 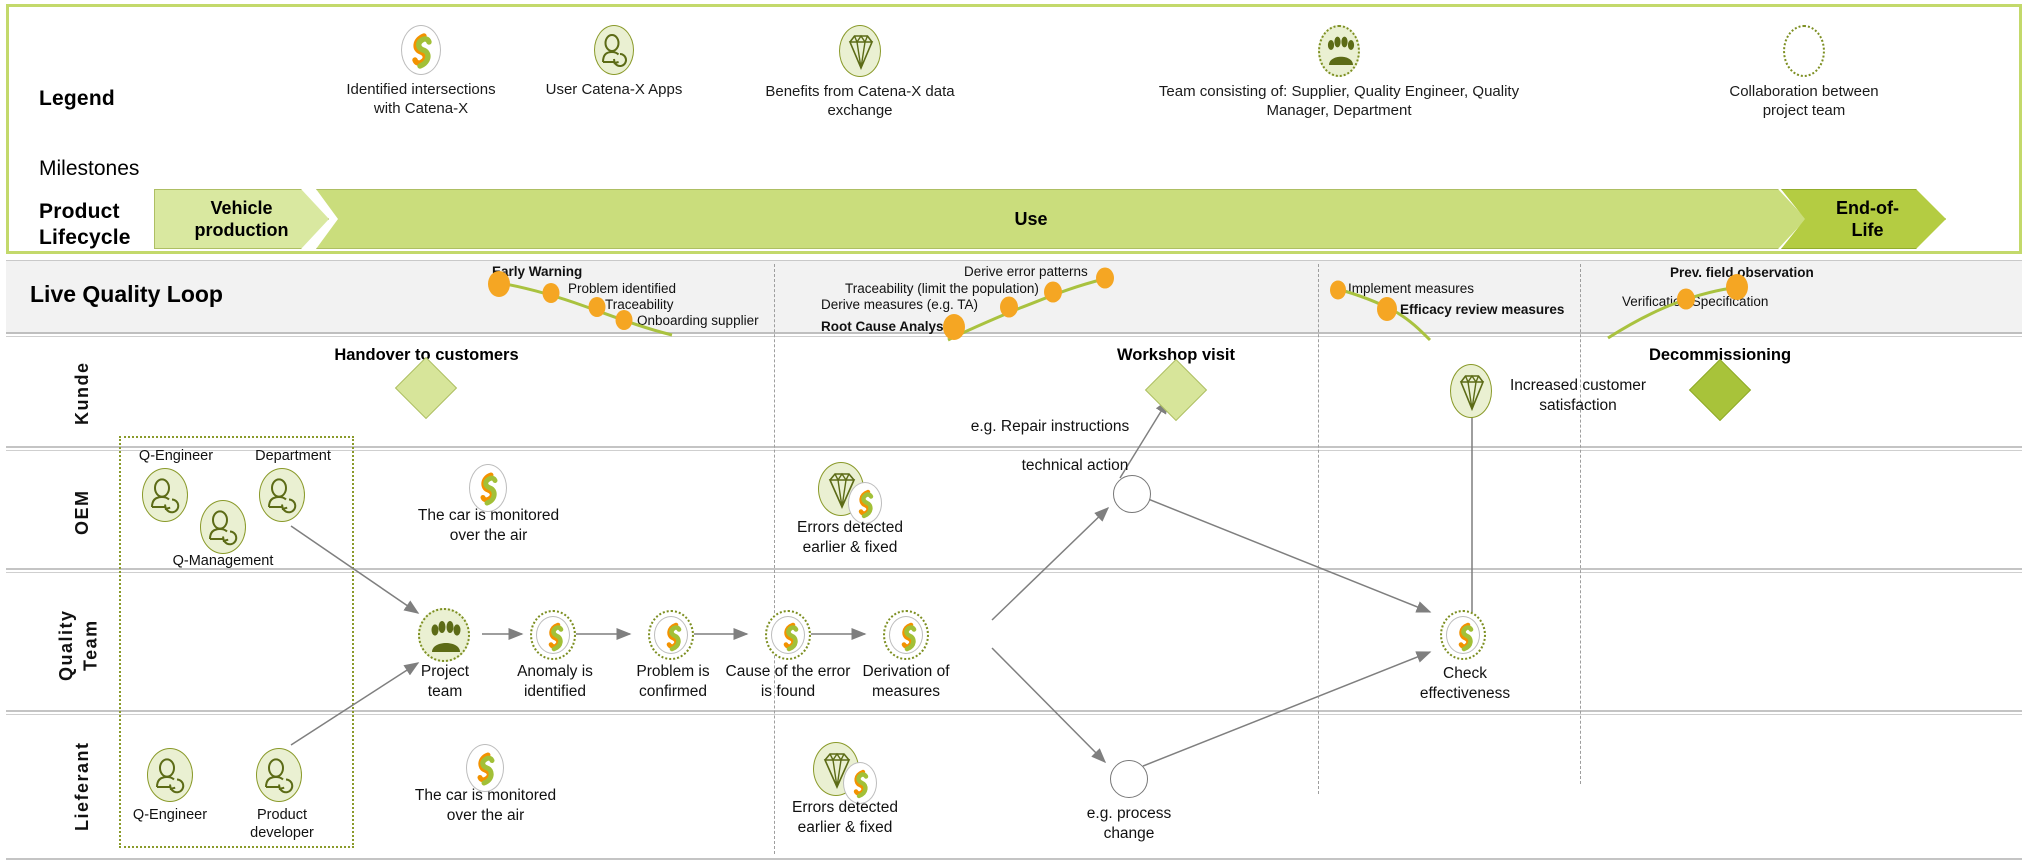 What do you see at coordinates (622, 288) in the screenshot?
I see `loop-point-label: Problem identified` at bounding box center [622, 288].